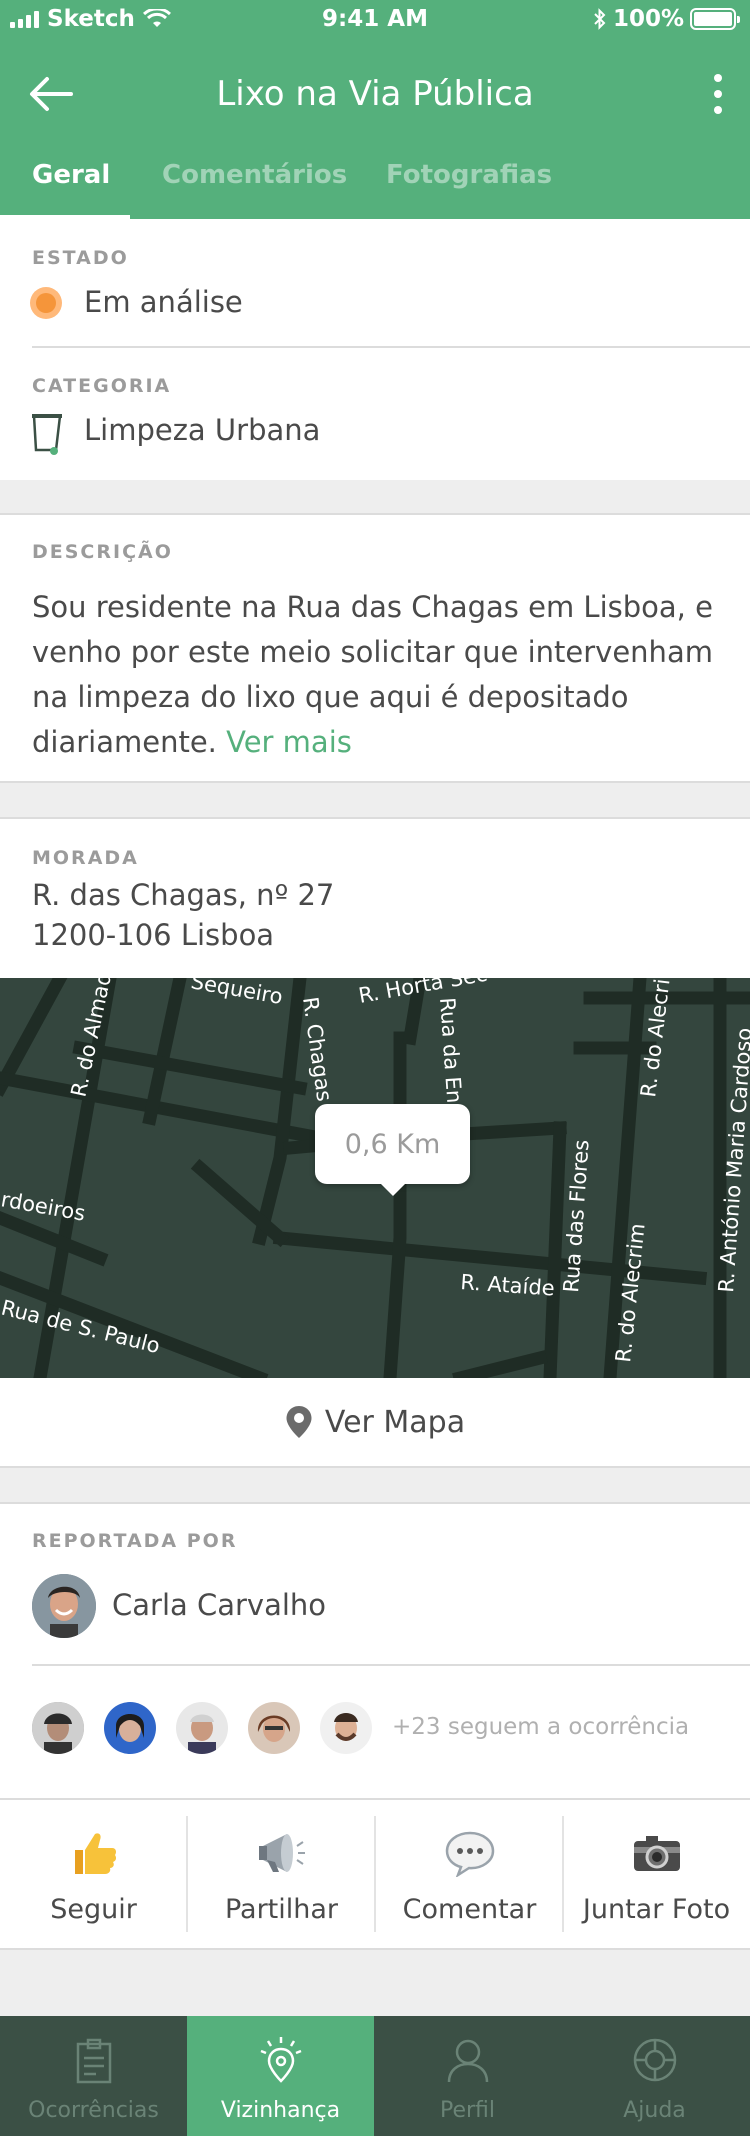 The image size is (750, 2136). I want to click on street-label: R. do Almada, so click(92, 1038).